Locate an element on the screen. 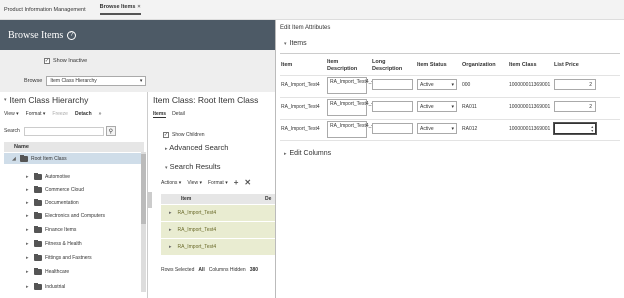 This screenshot has width=624, height=298. tab-browse-items: Browse Items × is located at coordinates (120, 9).